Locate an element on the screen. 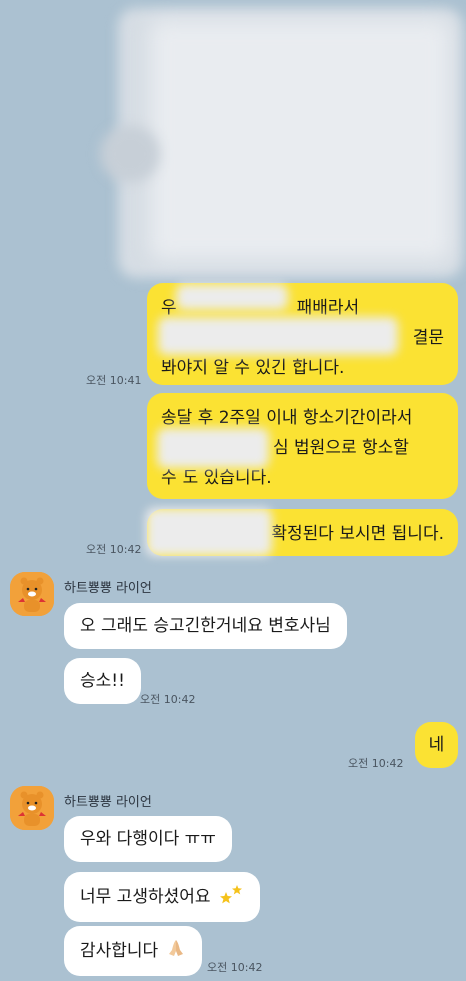 Image resolution: width=466 pixels, height=981 pixels. received-message-bubble: 오 그래도 승고긴한거네요 변호사님 is located at coordinates (205, 626).